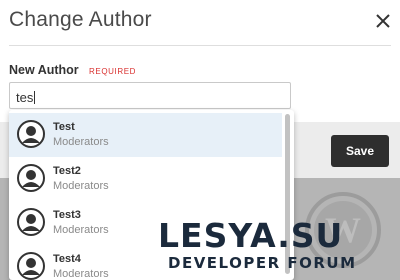 The width and height of the screenshot is (400, 280). Describe the element at coordinates (44, 70) in the screenshot. I see `new-author-label: New Author` at that location.